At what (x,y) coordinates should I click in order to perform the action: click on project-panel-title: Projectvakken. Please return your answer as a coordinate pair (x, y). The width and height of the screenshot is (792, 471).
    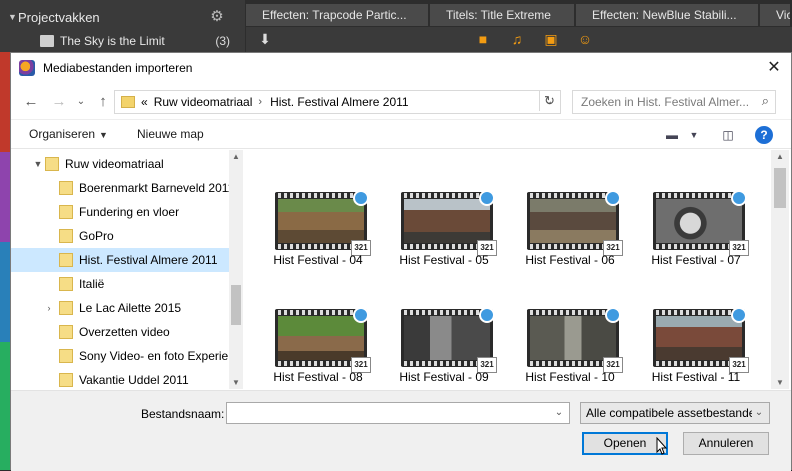
    Looking at the image, I should click on (59, 17).